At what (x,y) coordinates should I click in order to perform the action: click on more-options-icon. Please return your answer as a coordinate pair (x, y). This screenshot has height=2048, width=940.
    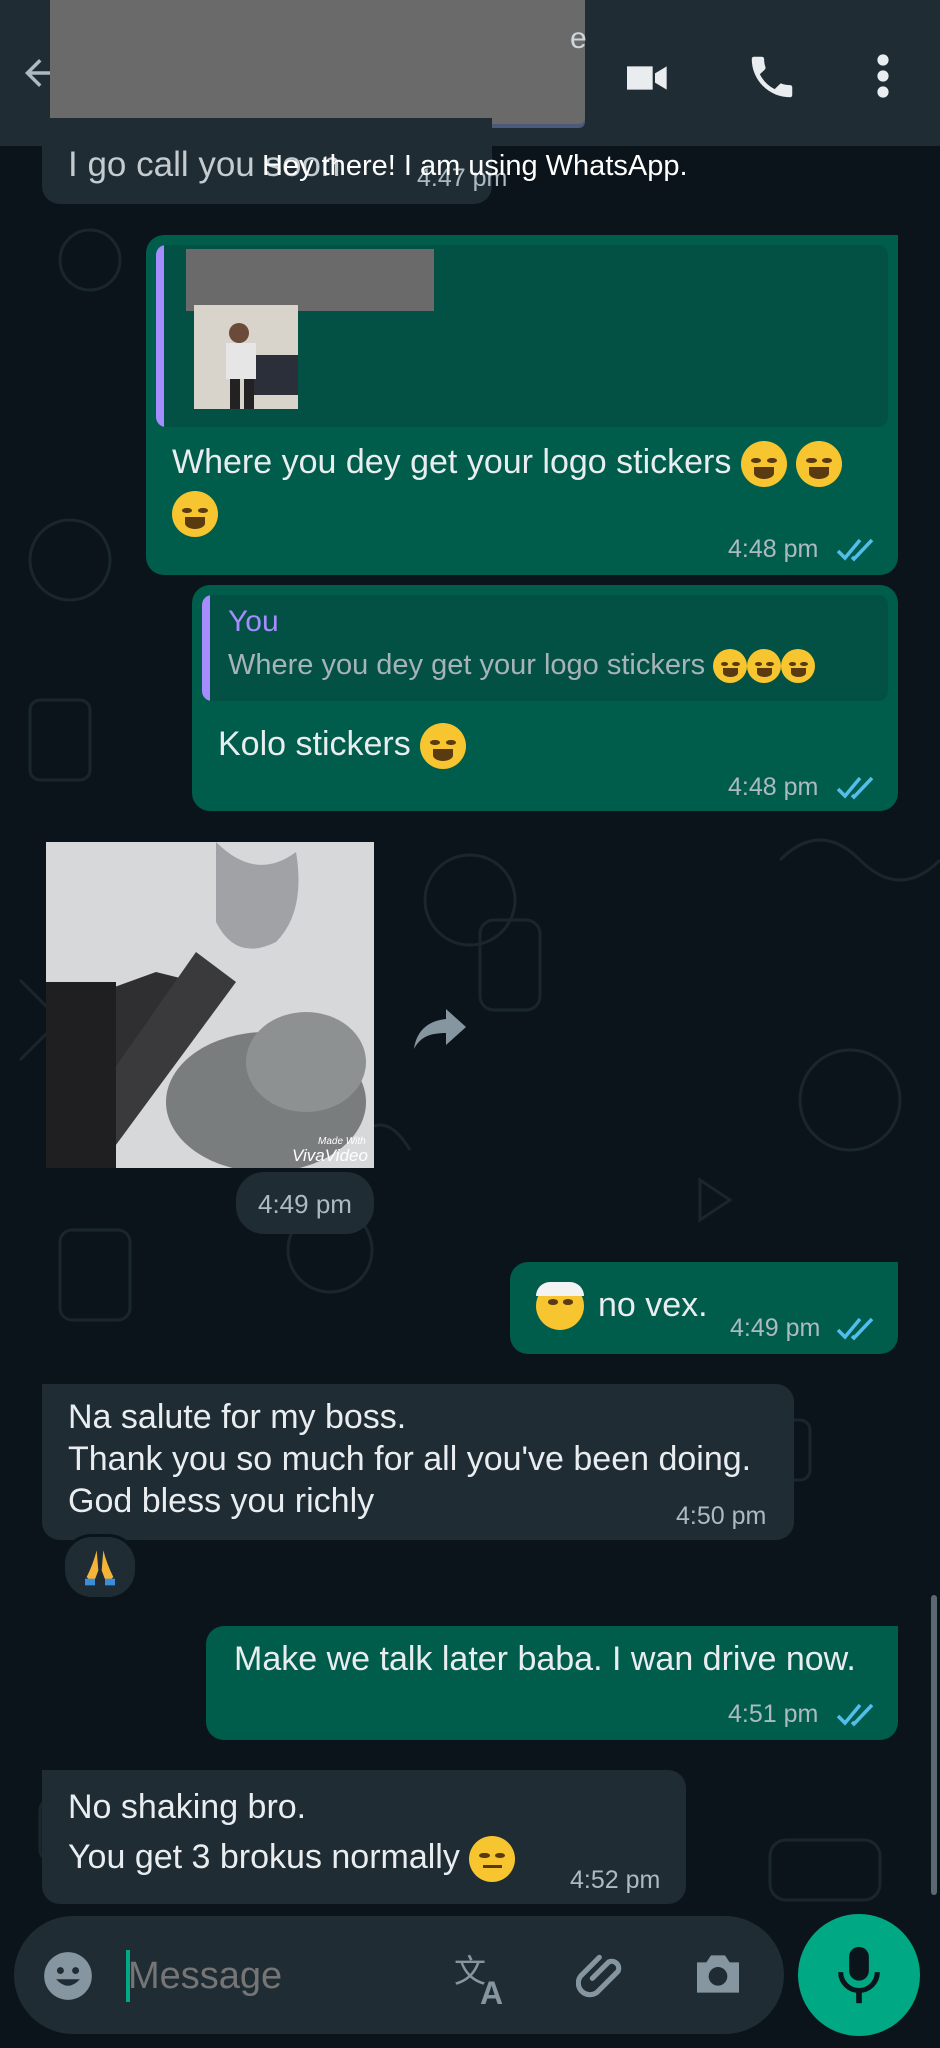
    Looking at the image, I should click on (883, 76).